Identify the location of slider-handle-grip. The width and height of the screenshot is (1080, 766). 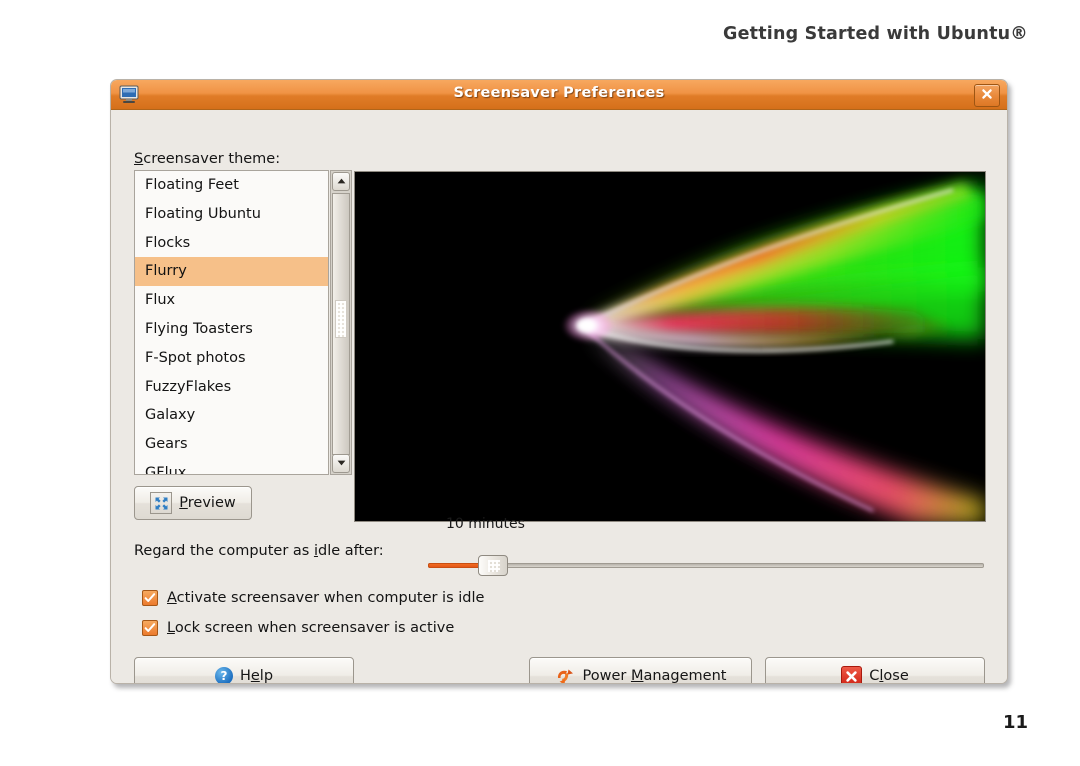
(494, 566).